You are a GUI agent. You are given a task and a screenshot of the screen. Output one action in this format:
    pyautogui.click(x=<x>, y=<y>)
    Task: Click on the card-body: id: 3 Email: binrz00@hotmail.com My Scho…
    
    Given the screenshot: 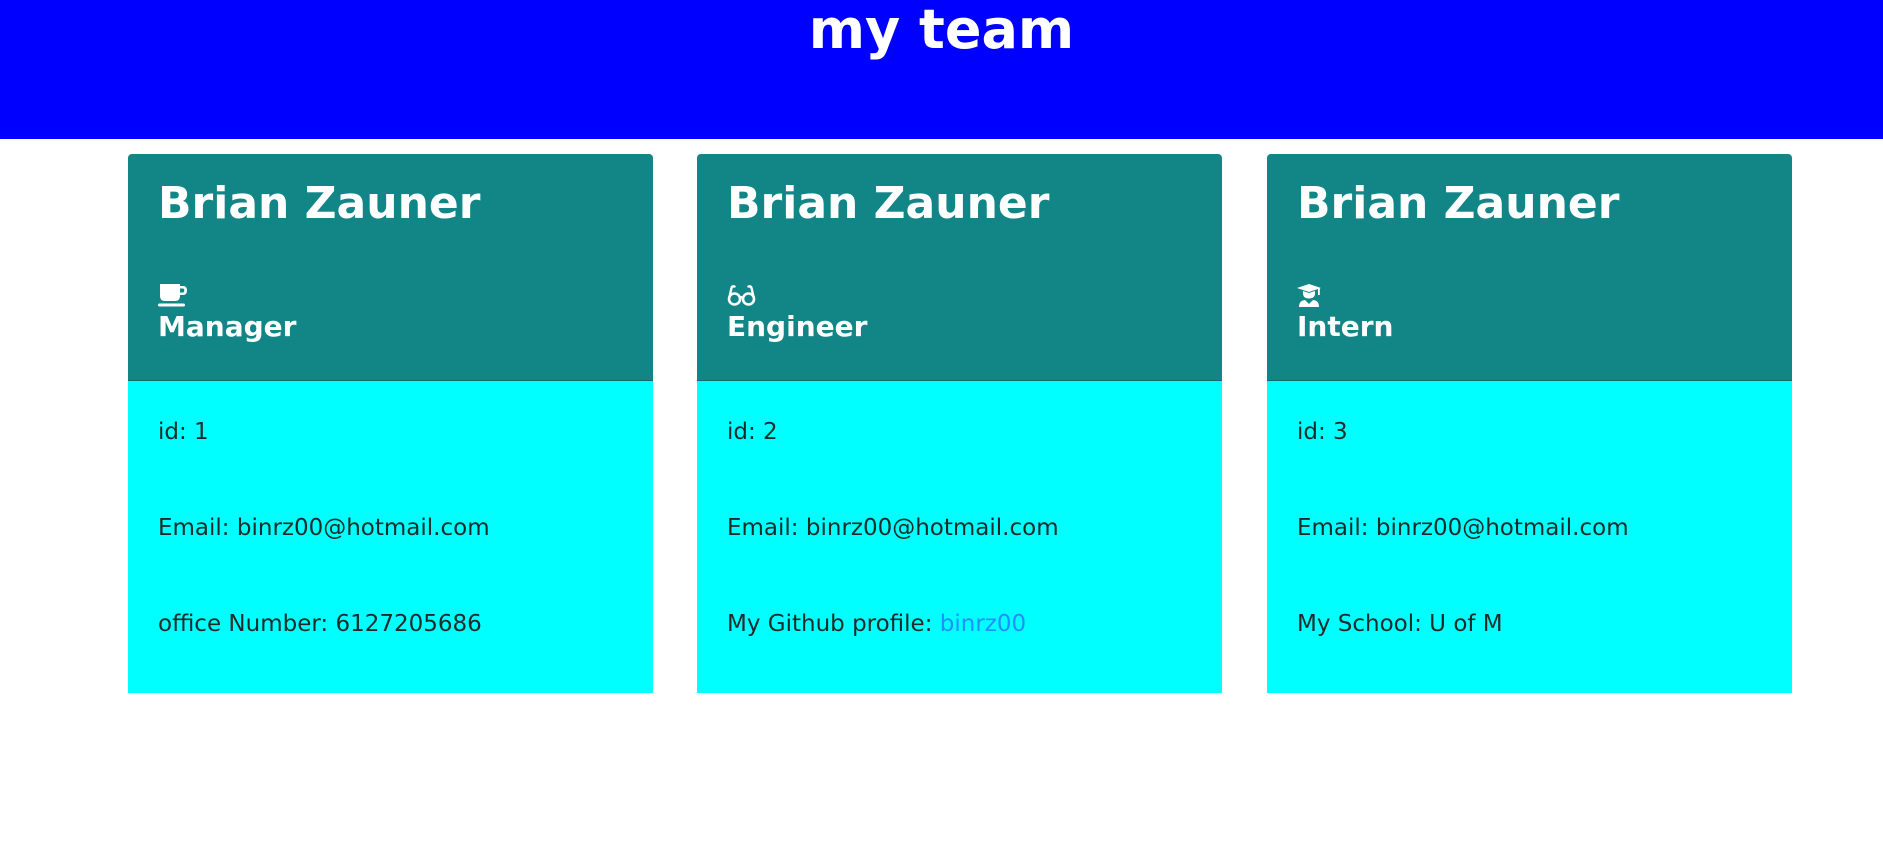 What is the action you would take?
    pyautogui.click(x=1529, y=537)
    